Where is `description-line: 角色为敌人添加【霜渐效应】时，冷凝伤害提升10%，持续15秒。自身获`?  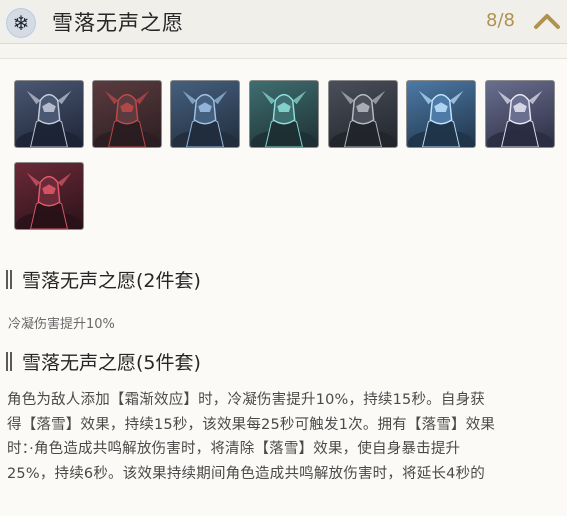 description-line: 角色为敌人添加【霜渐效应】时，冷凝伤害提升10%，持续15秒。自身获 is located at coordinates (246, 400).